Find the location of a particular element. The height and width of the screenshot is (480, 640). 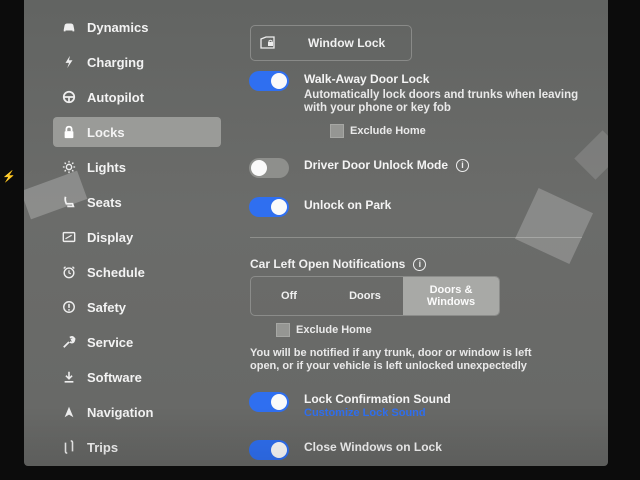

section-divider is located at coordinates (416, 237).